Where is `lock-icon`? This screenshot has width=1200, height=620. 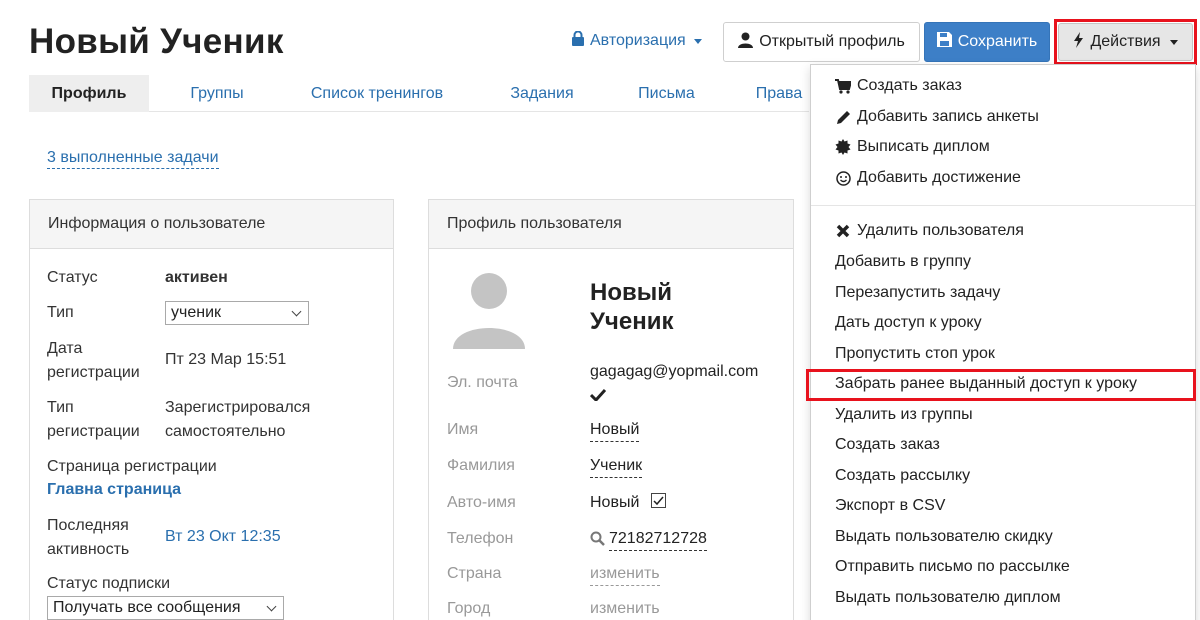
lock-icon is located at coordinates (578, 40).